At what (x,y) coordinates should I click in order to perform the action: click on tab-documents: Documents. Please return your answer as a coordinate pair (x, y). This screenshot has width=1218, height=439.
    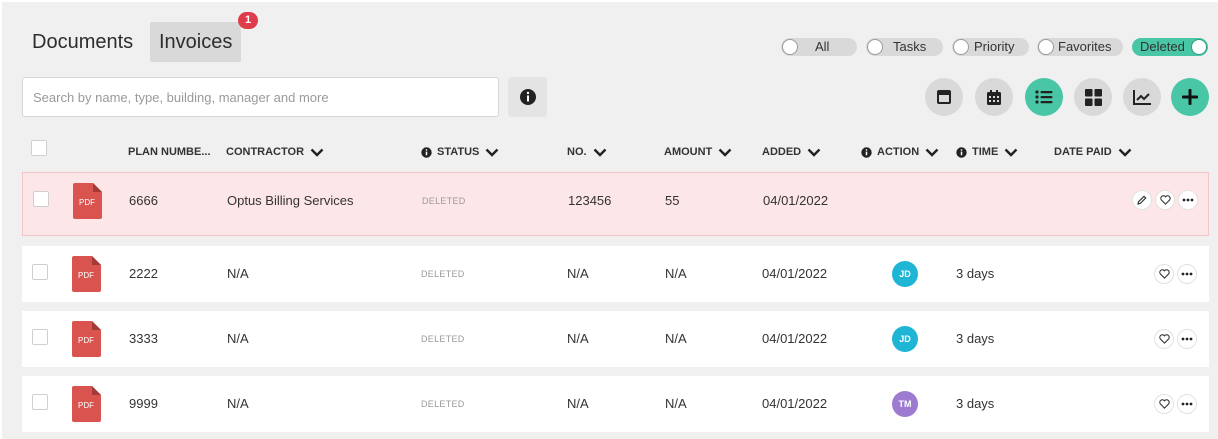
    Looking at the image, I should click on (82, 42).